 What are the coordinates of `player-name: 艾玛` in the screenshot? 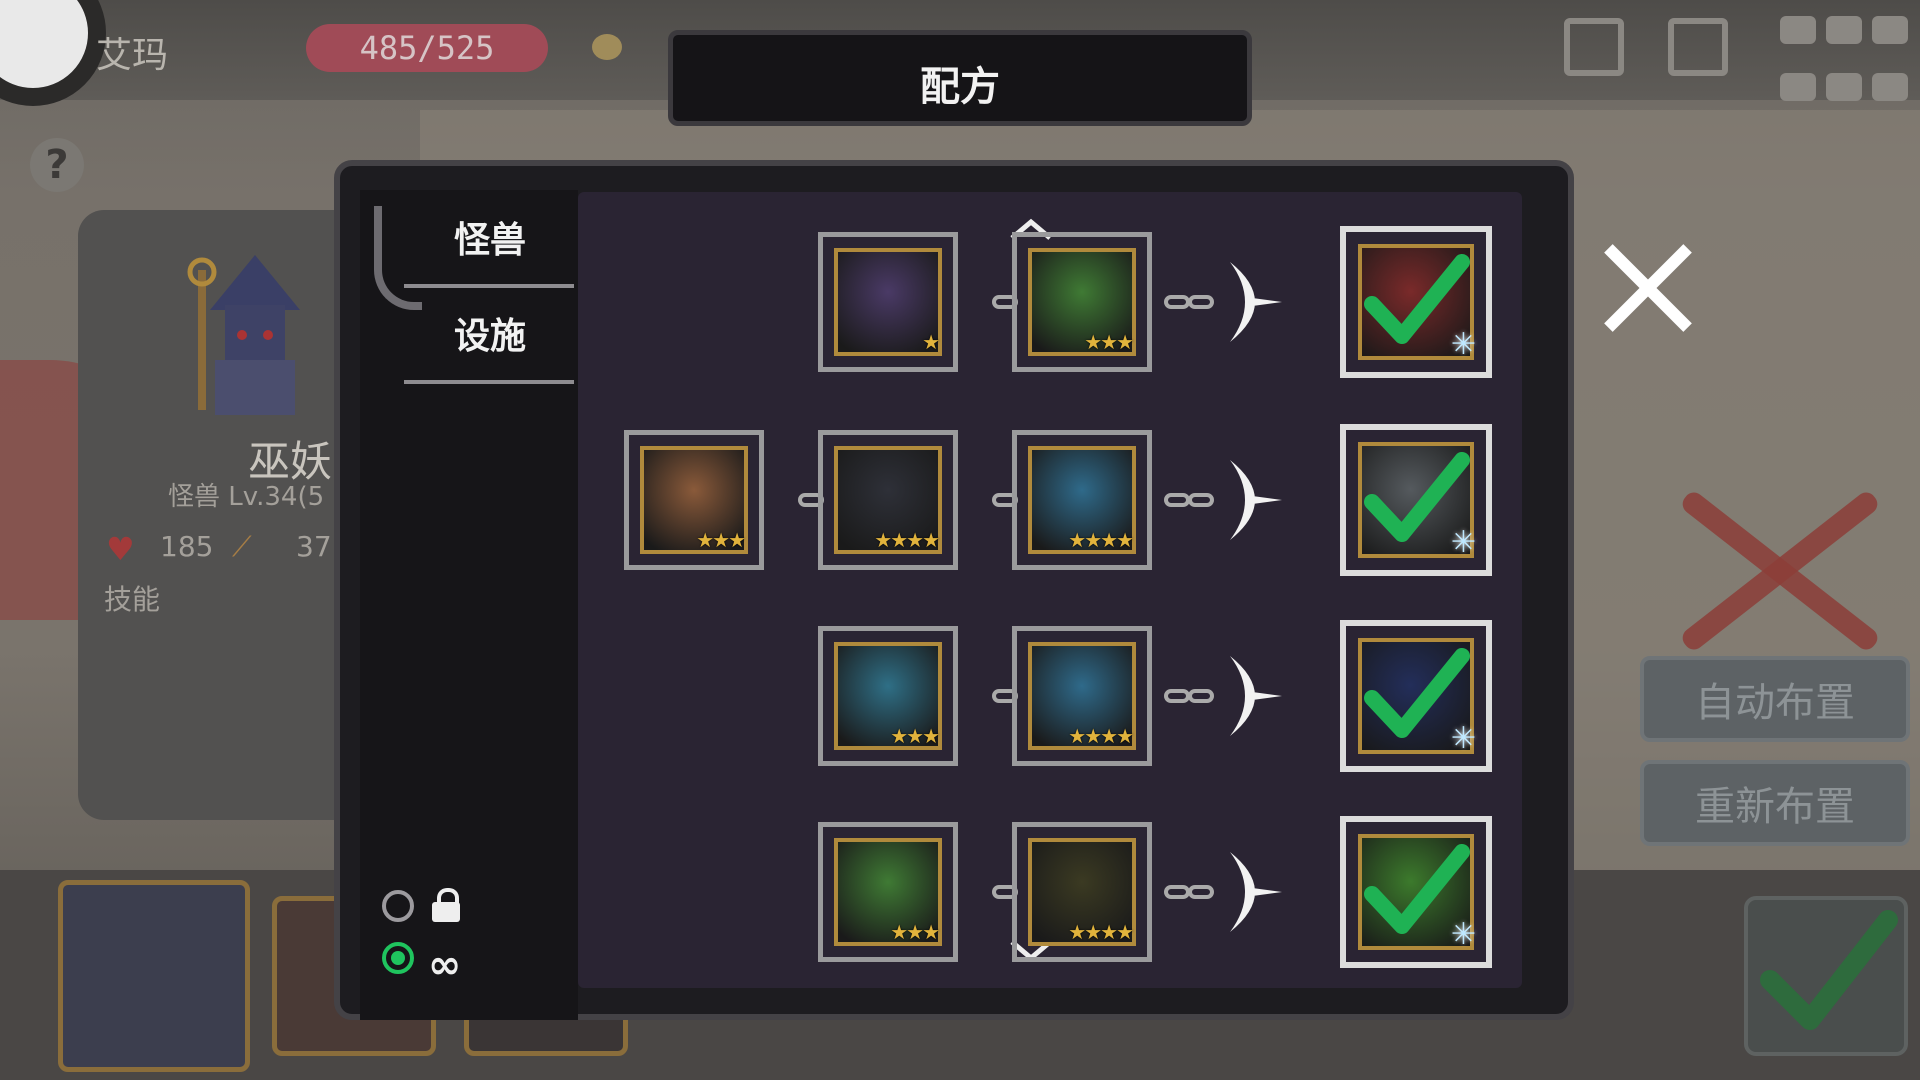 It's located at (132, 55).